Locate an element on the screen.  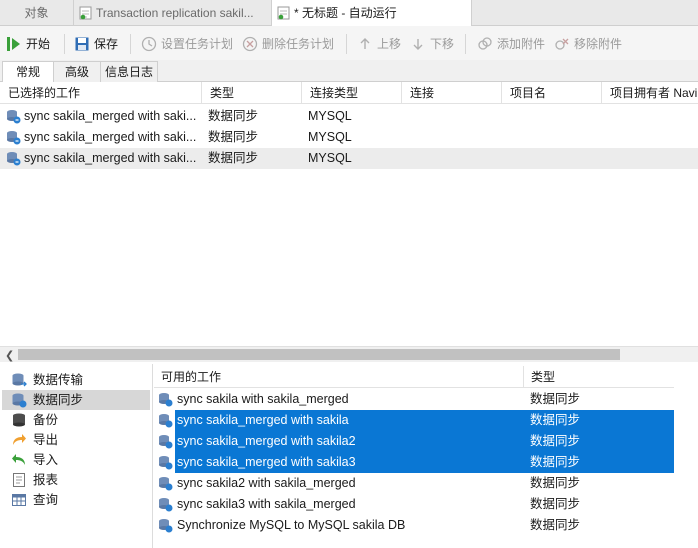
query-icon is located at coordinates (19, 500).